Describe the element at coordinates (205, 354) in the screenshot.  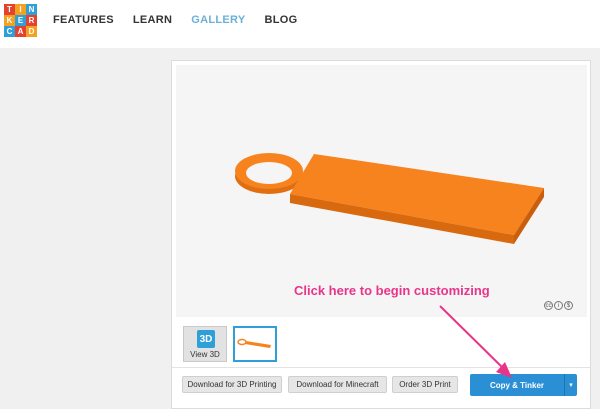
I see `view-3d-label: View 3D` at that location.